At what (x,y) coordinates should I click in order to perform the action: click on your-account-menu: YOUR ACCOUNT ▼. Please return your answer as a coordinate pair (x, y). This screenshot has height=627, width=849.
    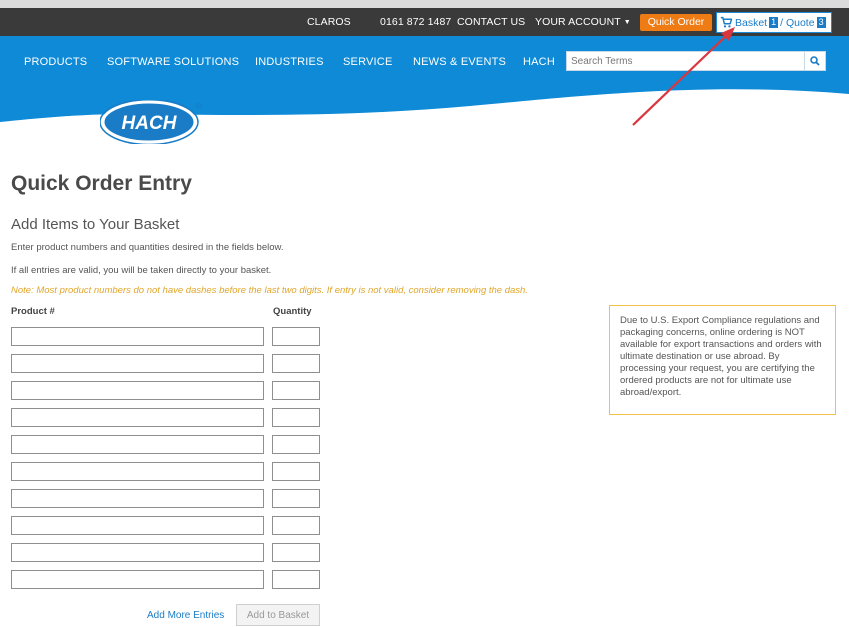
    Looking at the image, I should click on (583, 22).